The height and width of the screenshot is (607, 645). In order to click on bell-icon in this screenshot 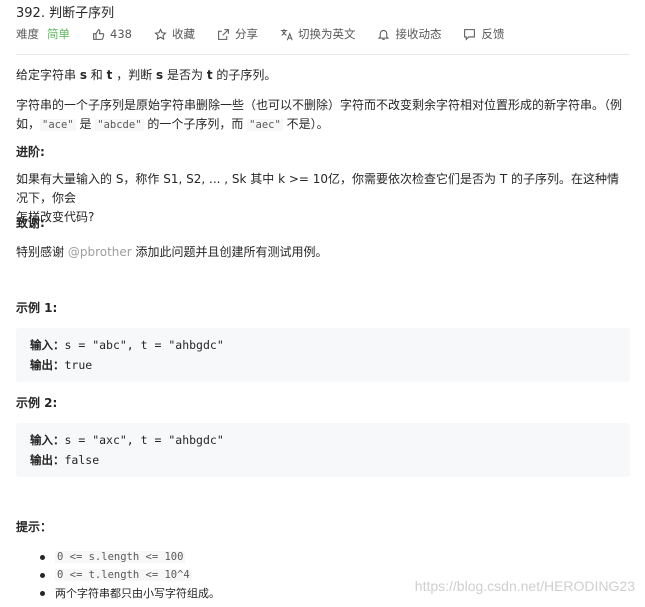, I will do `click(383, 34)`.